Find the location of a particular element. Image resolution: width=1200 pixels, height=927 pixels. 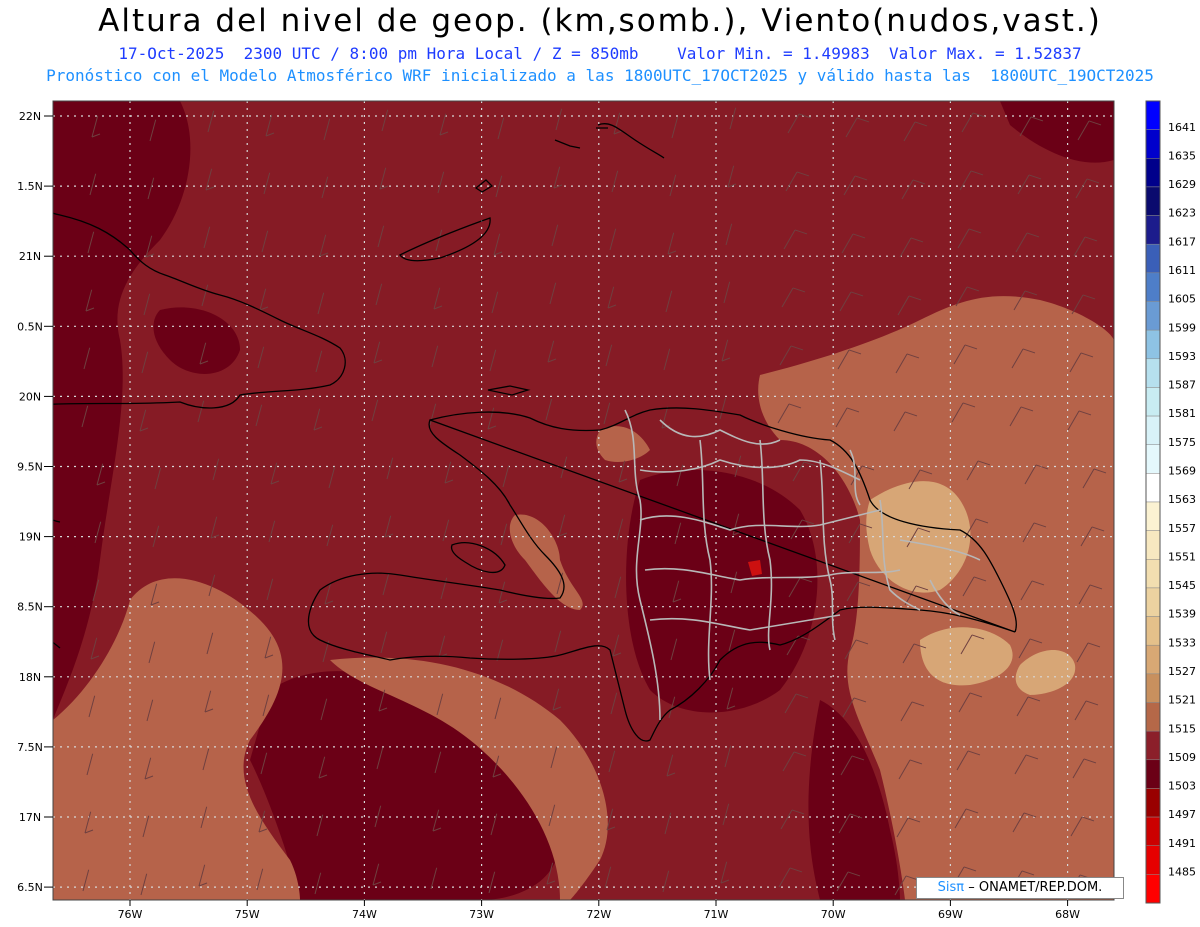

credit-box: Sisπ – ONAMET/REP.DOM. is located at coordinates (1020, 888).